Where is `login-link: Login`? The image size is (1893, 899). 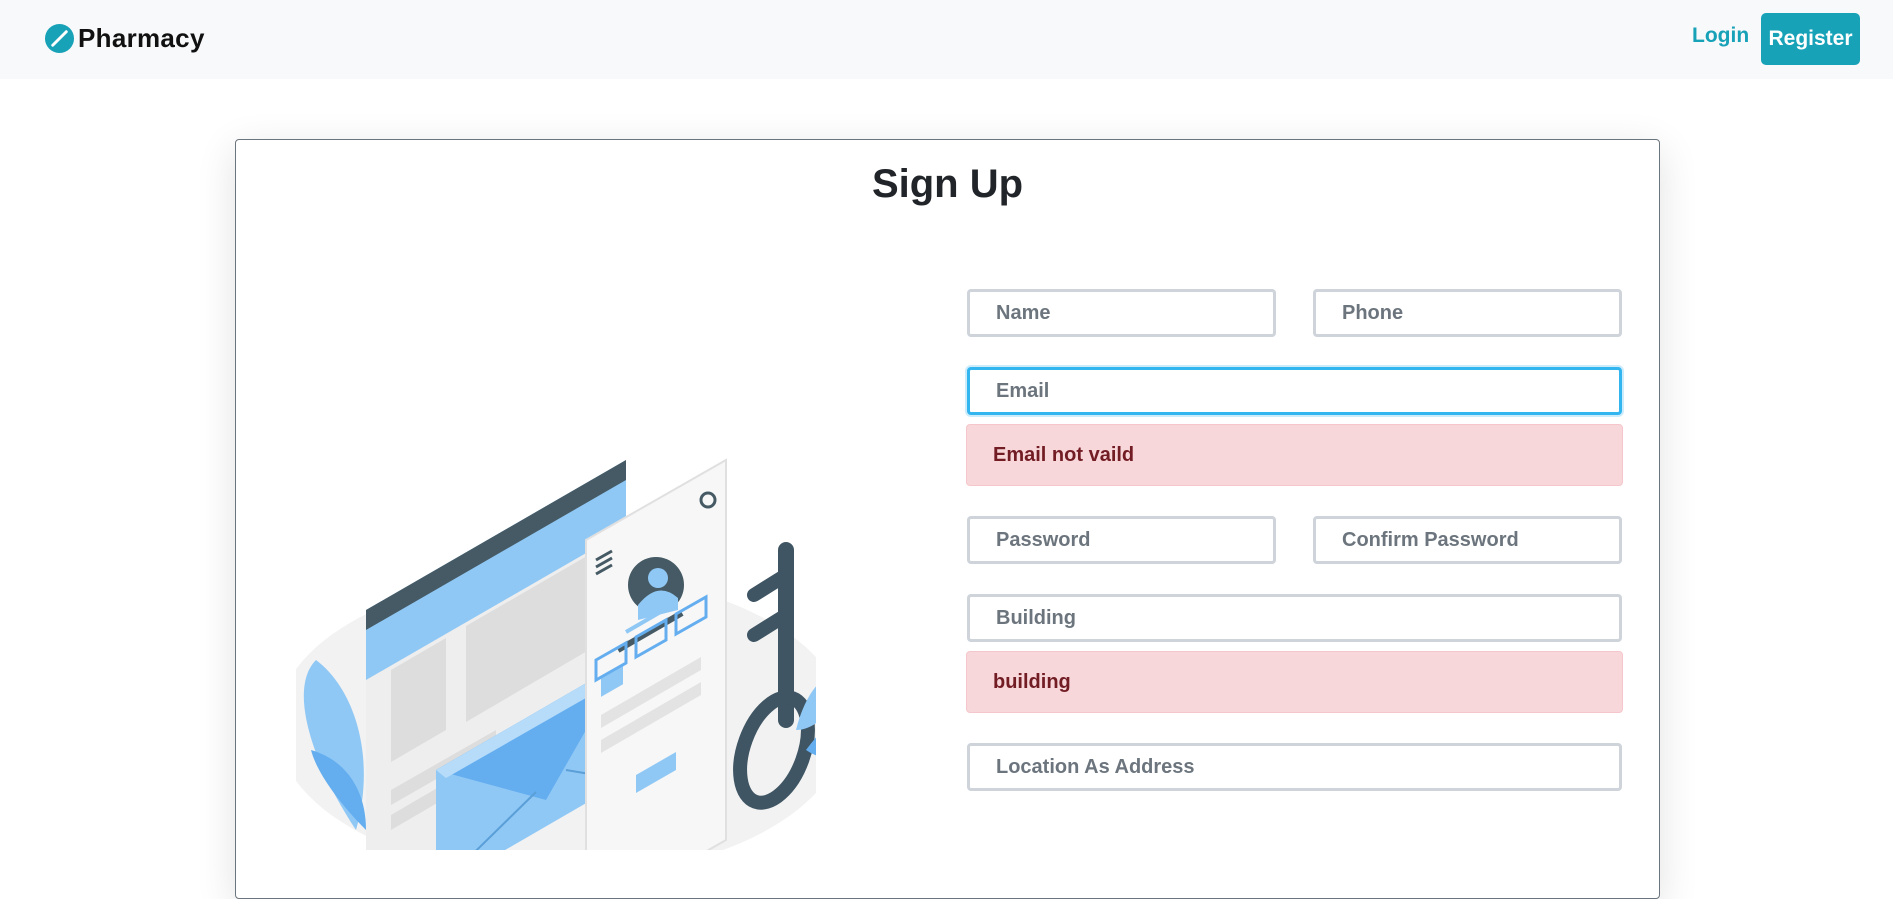 login-link: Login is located at coordinates (1720, 36).